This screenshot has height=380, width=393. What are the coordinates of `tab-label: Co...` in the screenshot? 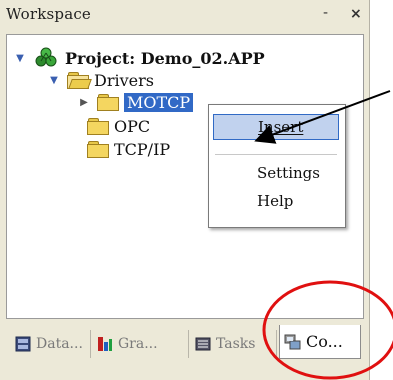 It's located at (324, 341).